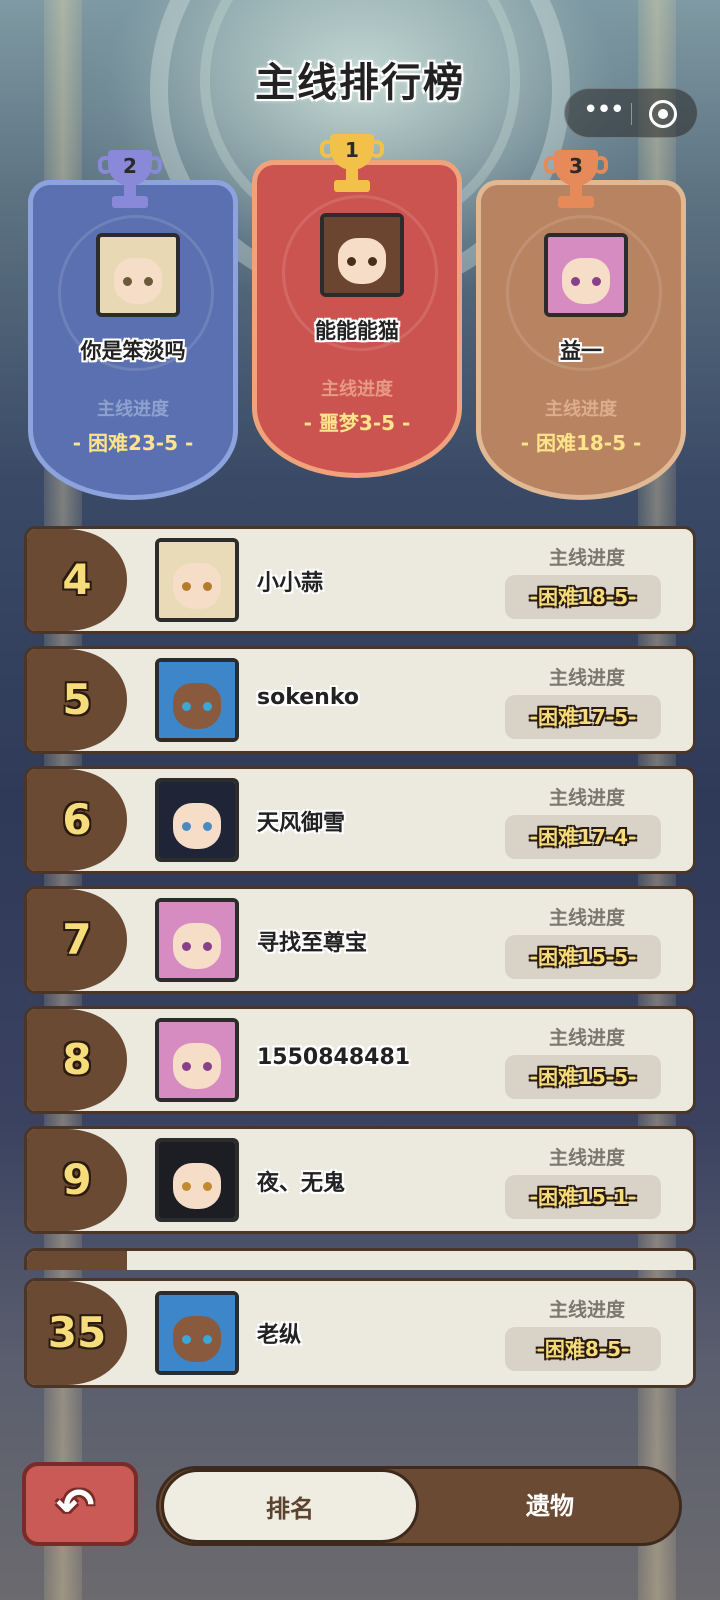 The image size is (720, 1600). What do you see at coordinates (360, 580) in the screenshot?
I see `ranking-row: 4 小小蒜 主线进度 -困难18-5-` at bounding box center [360, 580].